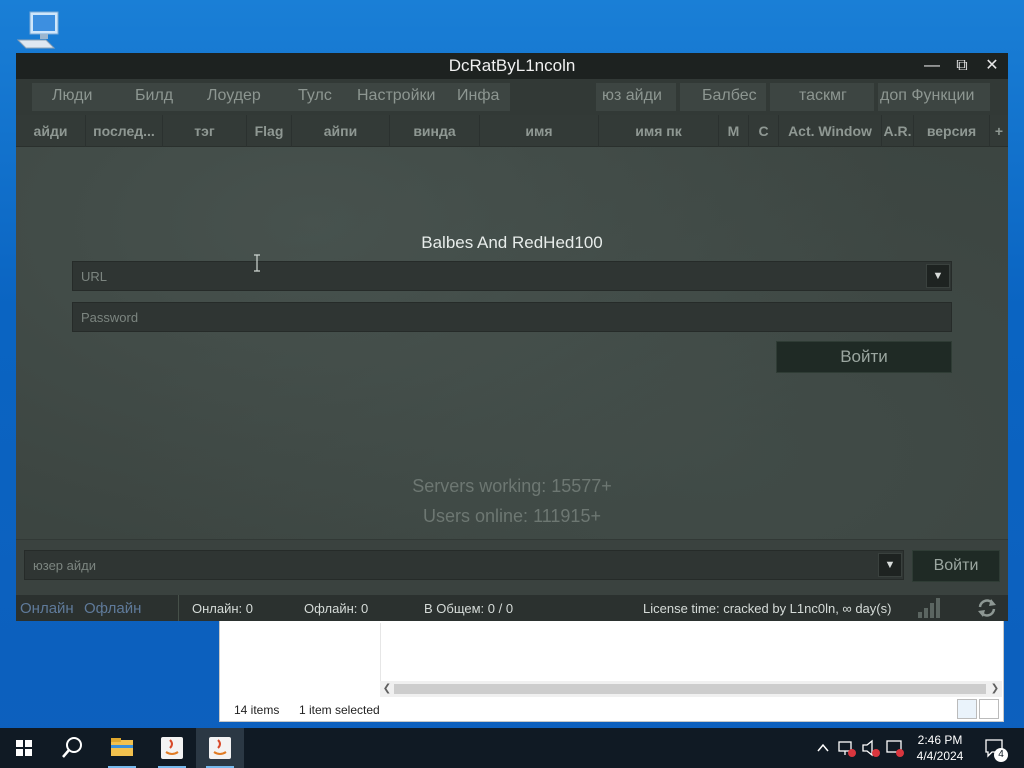  I want to click on url-input, so click(512, 276).